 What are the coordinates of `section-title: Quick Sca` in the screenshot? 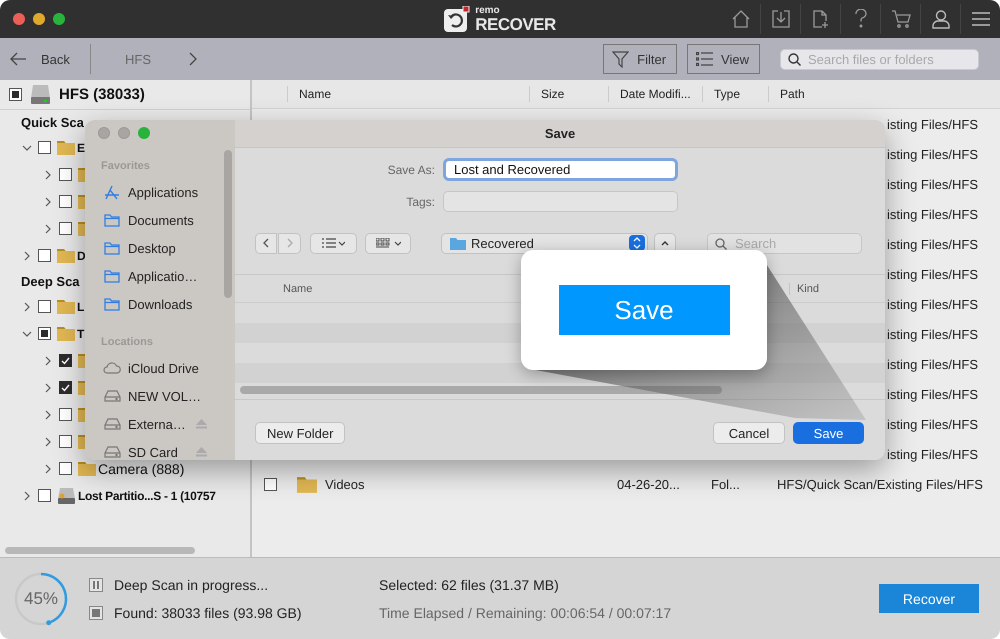 It's located at (52, 122).